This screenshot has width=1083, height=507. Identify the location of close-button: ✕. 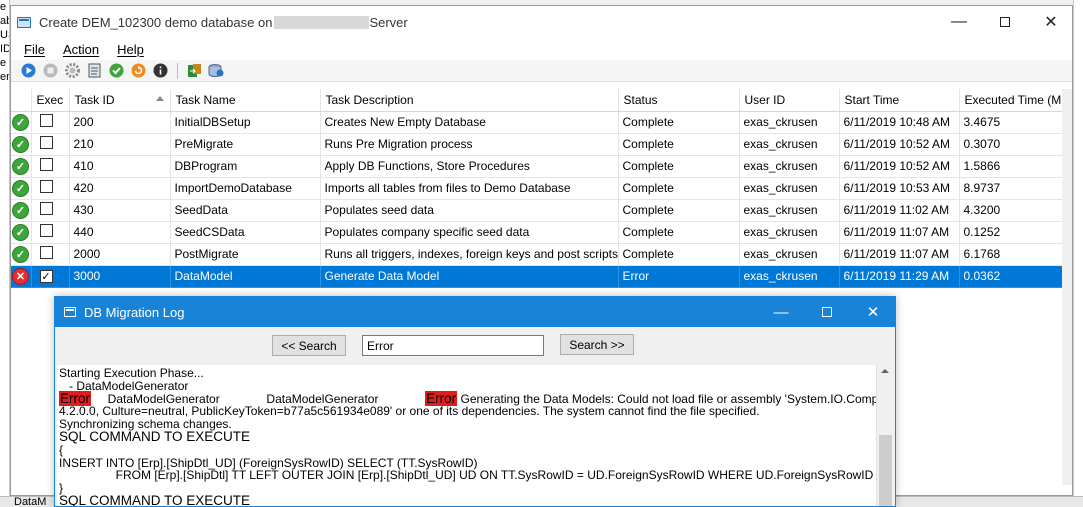
(1050, 22).